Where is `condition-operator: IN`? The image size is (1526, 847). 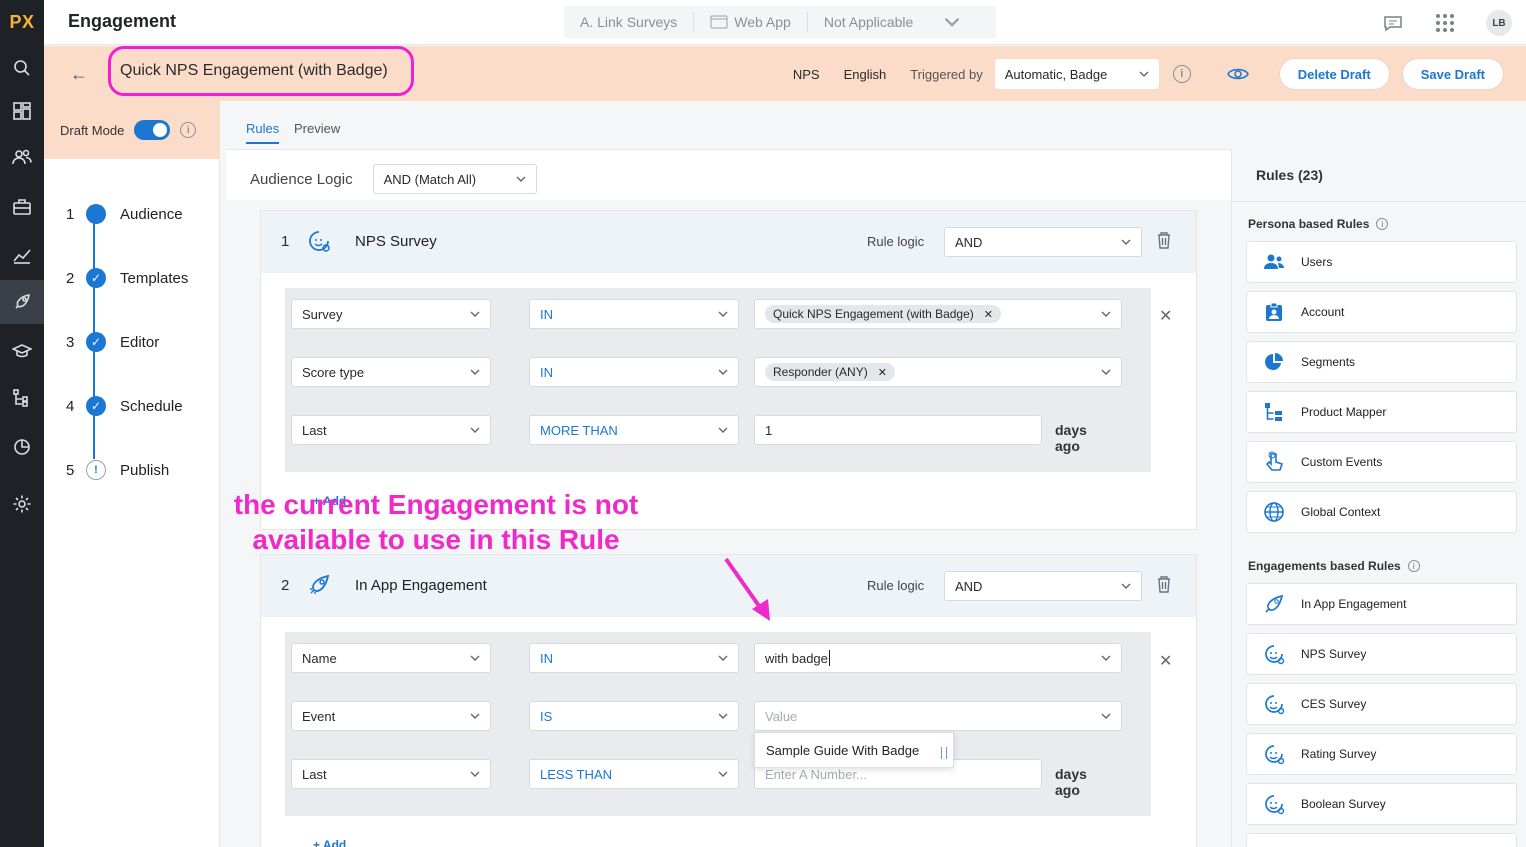
condition-operator: IN is located at coordinates (546, 314).